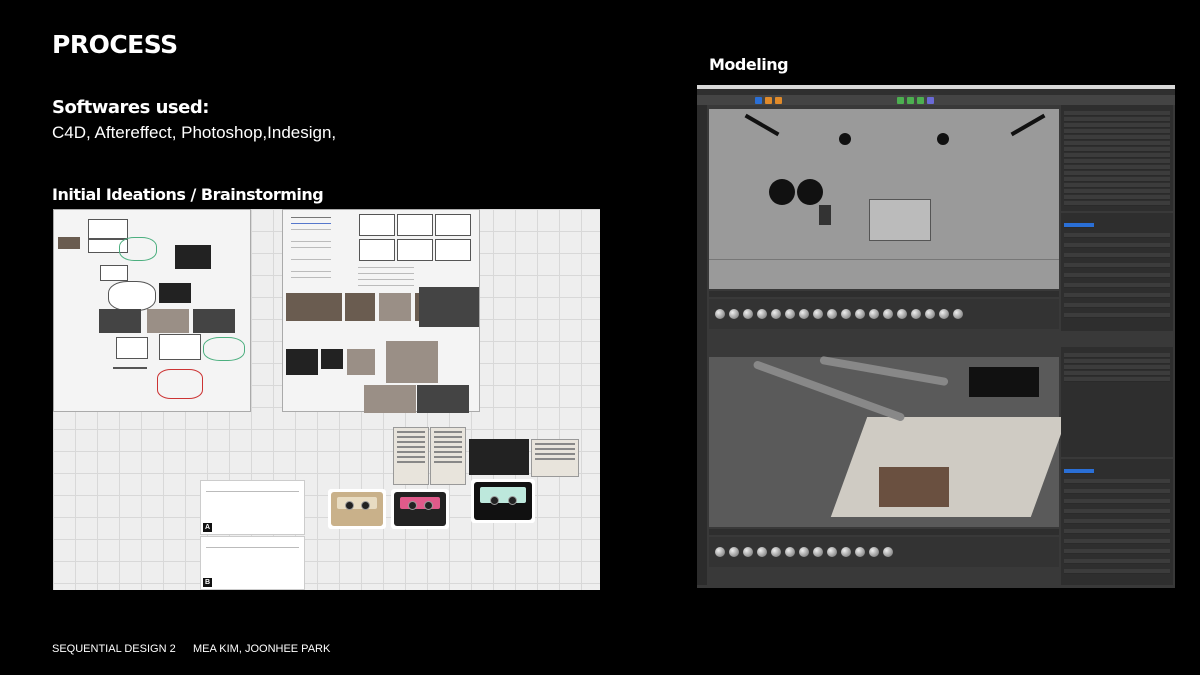 Image resolution: width=1200 pixels, height=675 pixels. I want to click on viewport-front, so click(884, 199).